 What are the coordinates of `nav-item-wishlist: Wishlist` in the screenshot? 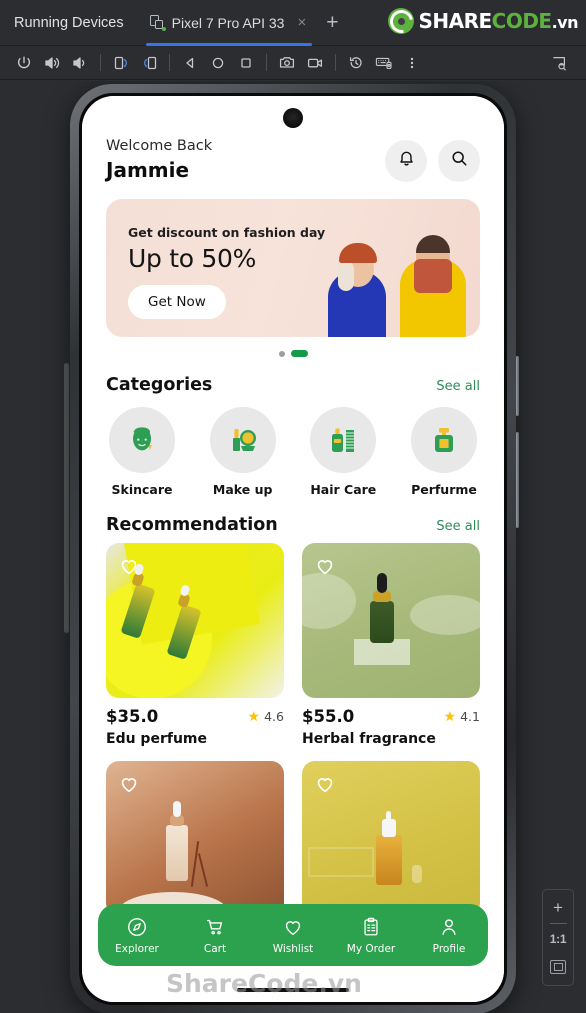 It's located at (293, 935).